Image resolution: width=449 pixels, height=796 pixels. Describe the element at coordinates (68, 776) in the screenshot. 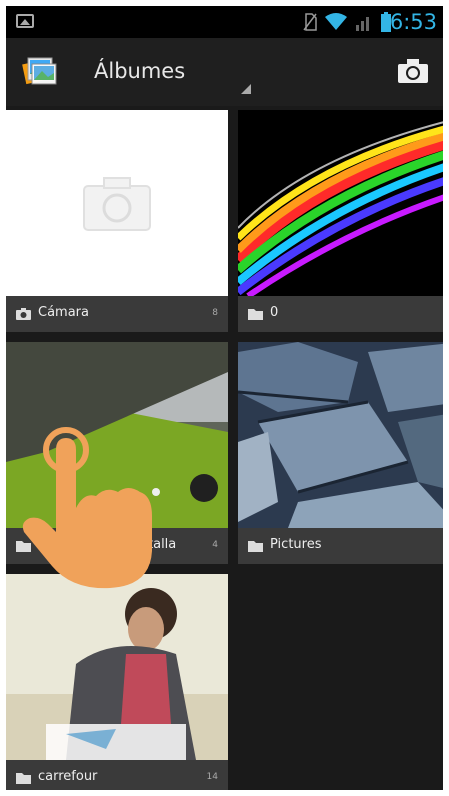

I see `album-name: carrefour` at that location.